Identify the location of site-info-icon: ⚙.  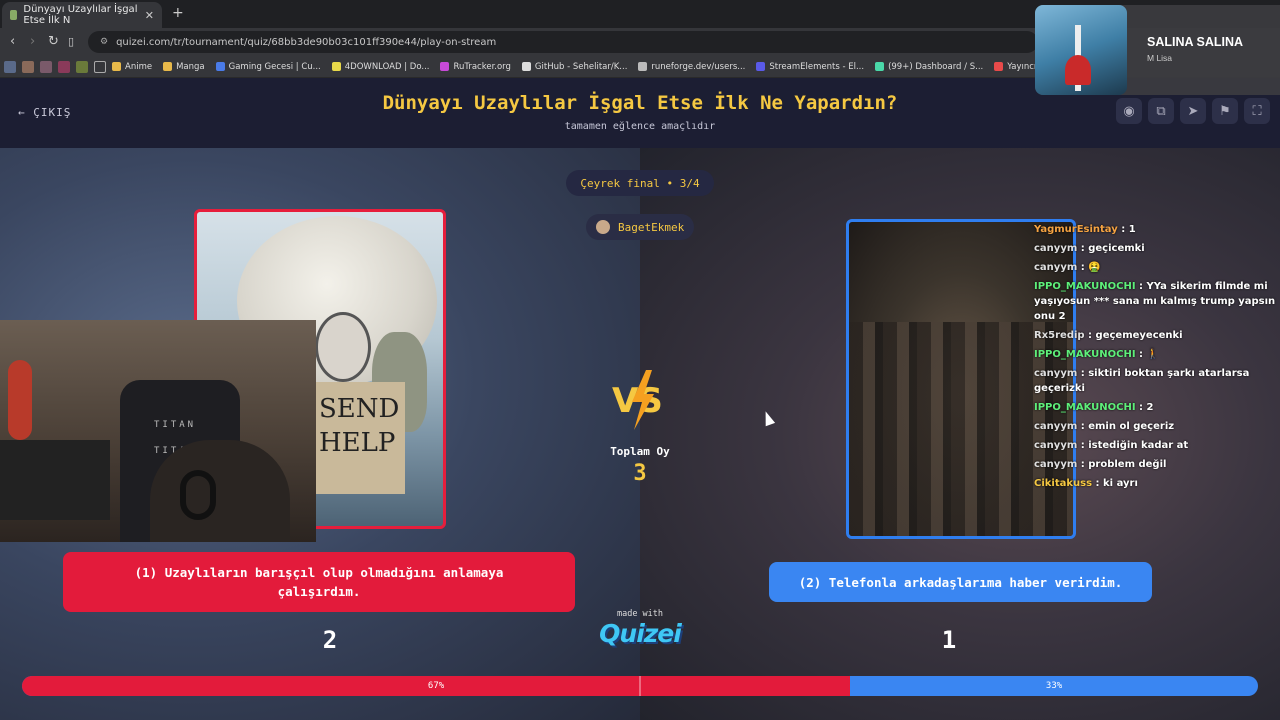
(104, 42).